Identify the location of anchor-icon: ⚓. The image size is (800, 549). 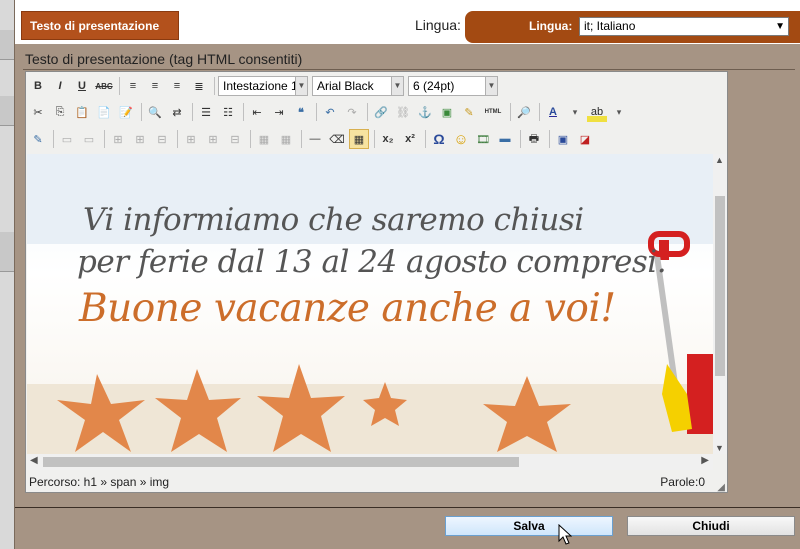
(425, 112).